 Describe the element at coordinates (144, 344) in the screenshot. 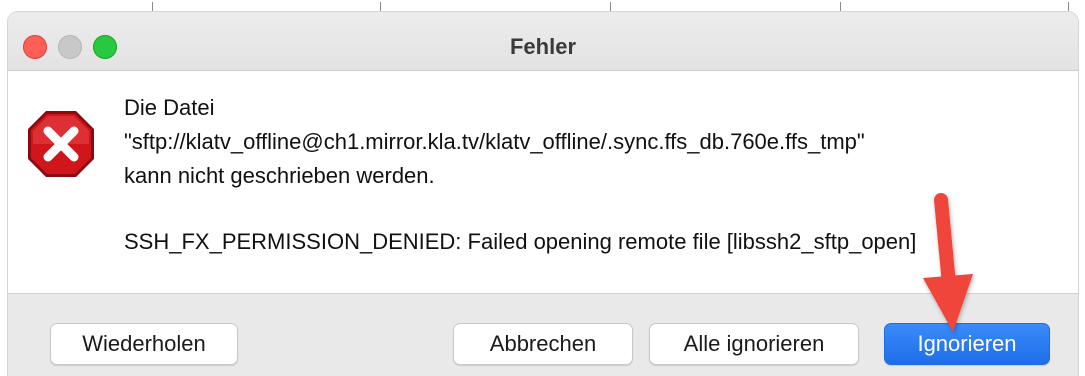

I see `retry-button: Wiederholen` at that location.